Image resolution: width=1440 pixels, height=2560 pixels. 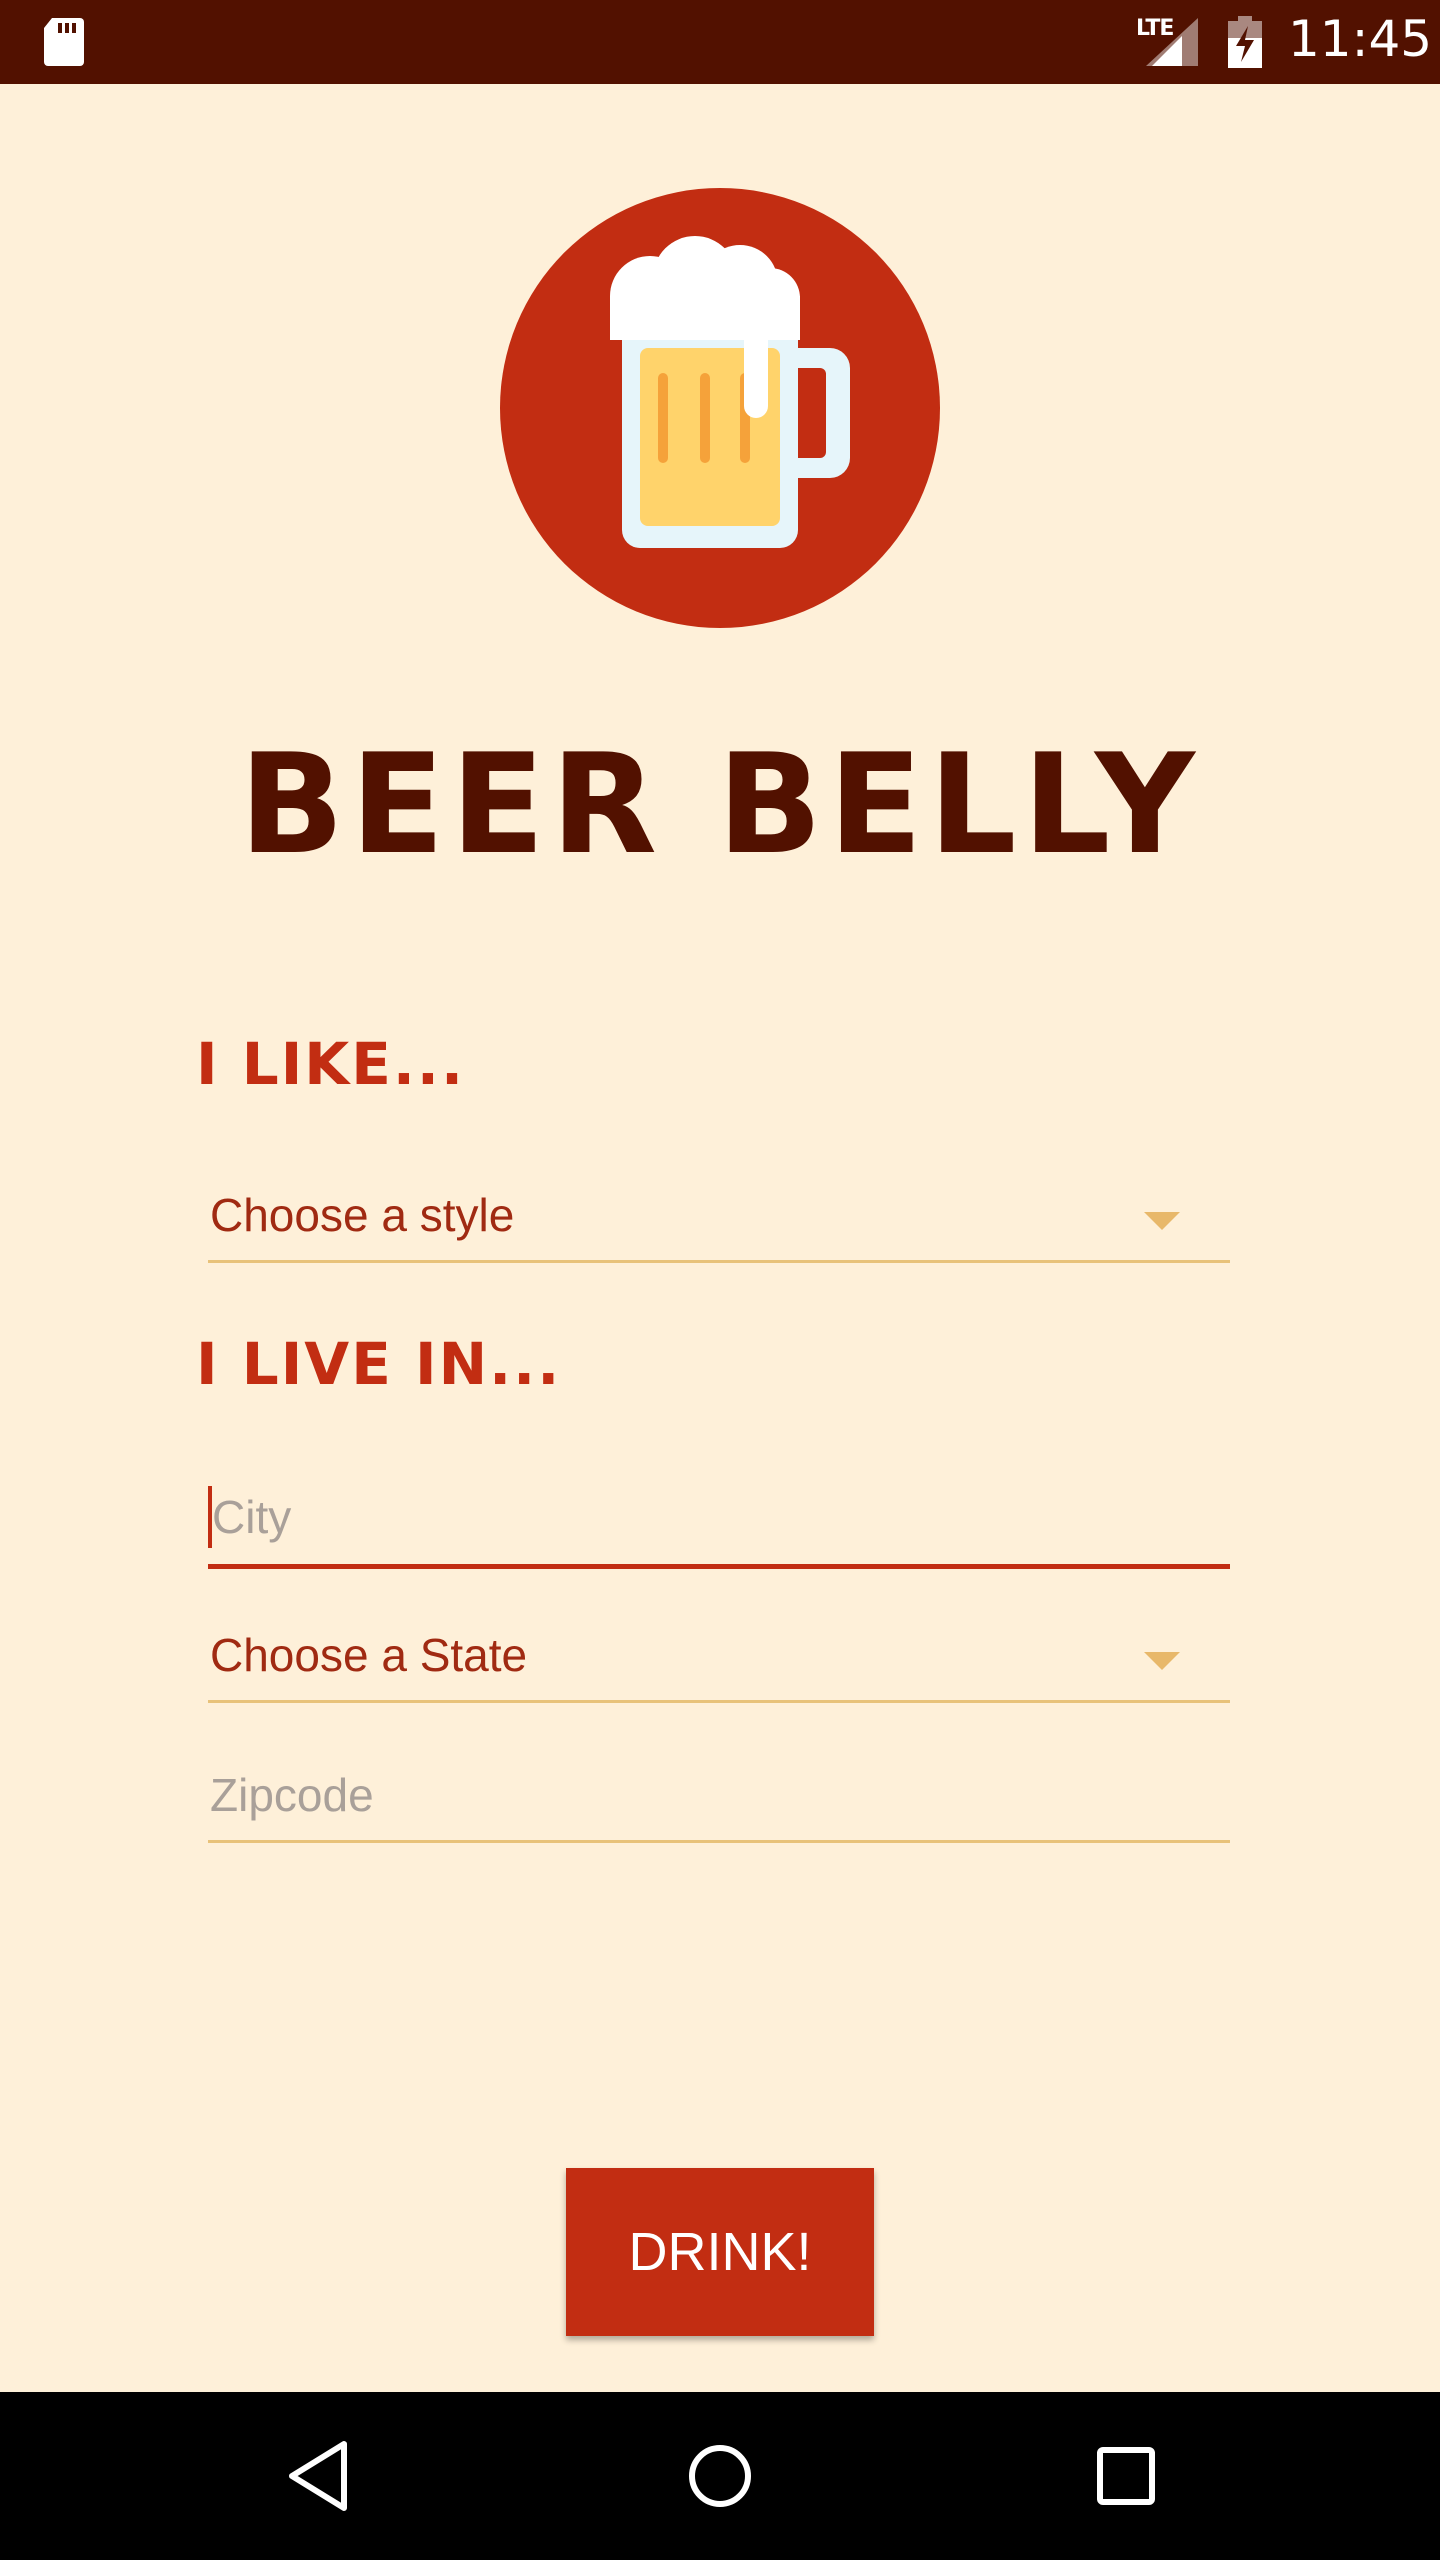 I want to click on status-bar: LTE 11:45, so click(x=720, y=42).